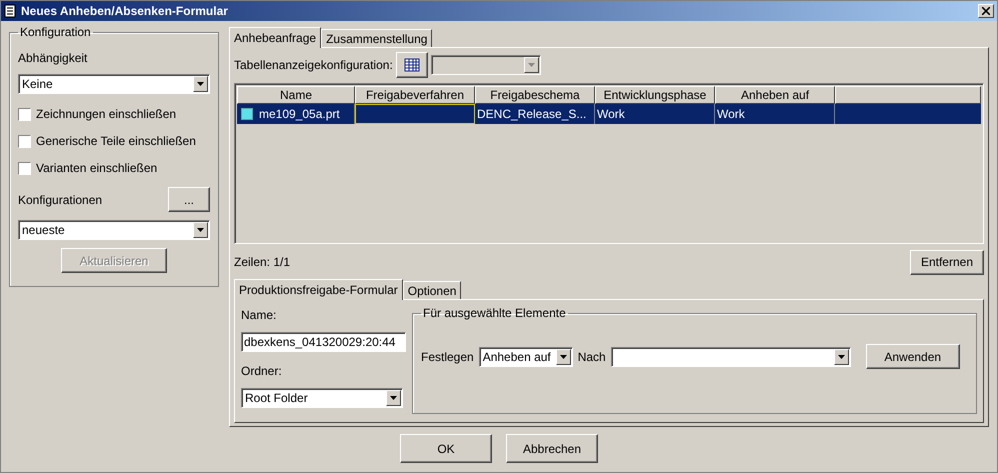 The width and height of the screenshot is (998, 473). I want to click on dialog-button: Abbrechen, so click(552, 448).